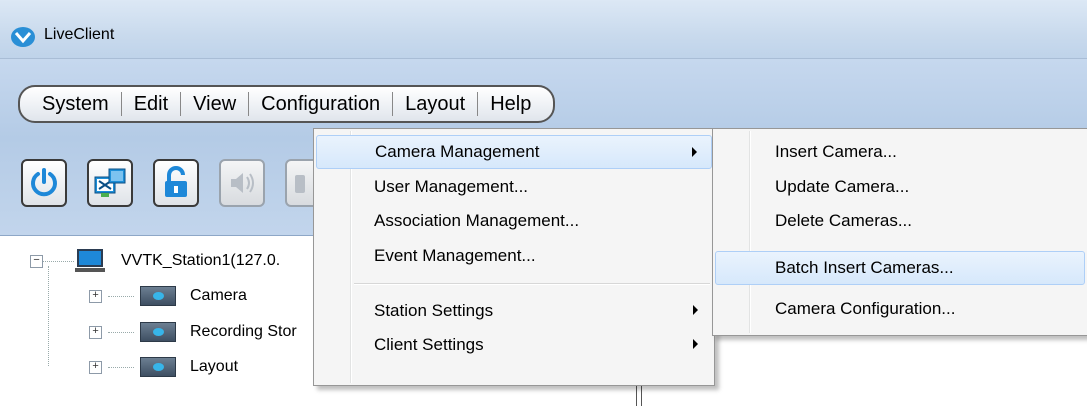  I want to click on menu-view: View, so click(214, 104).